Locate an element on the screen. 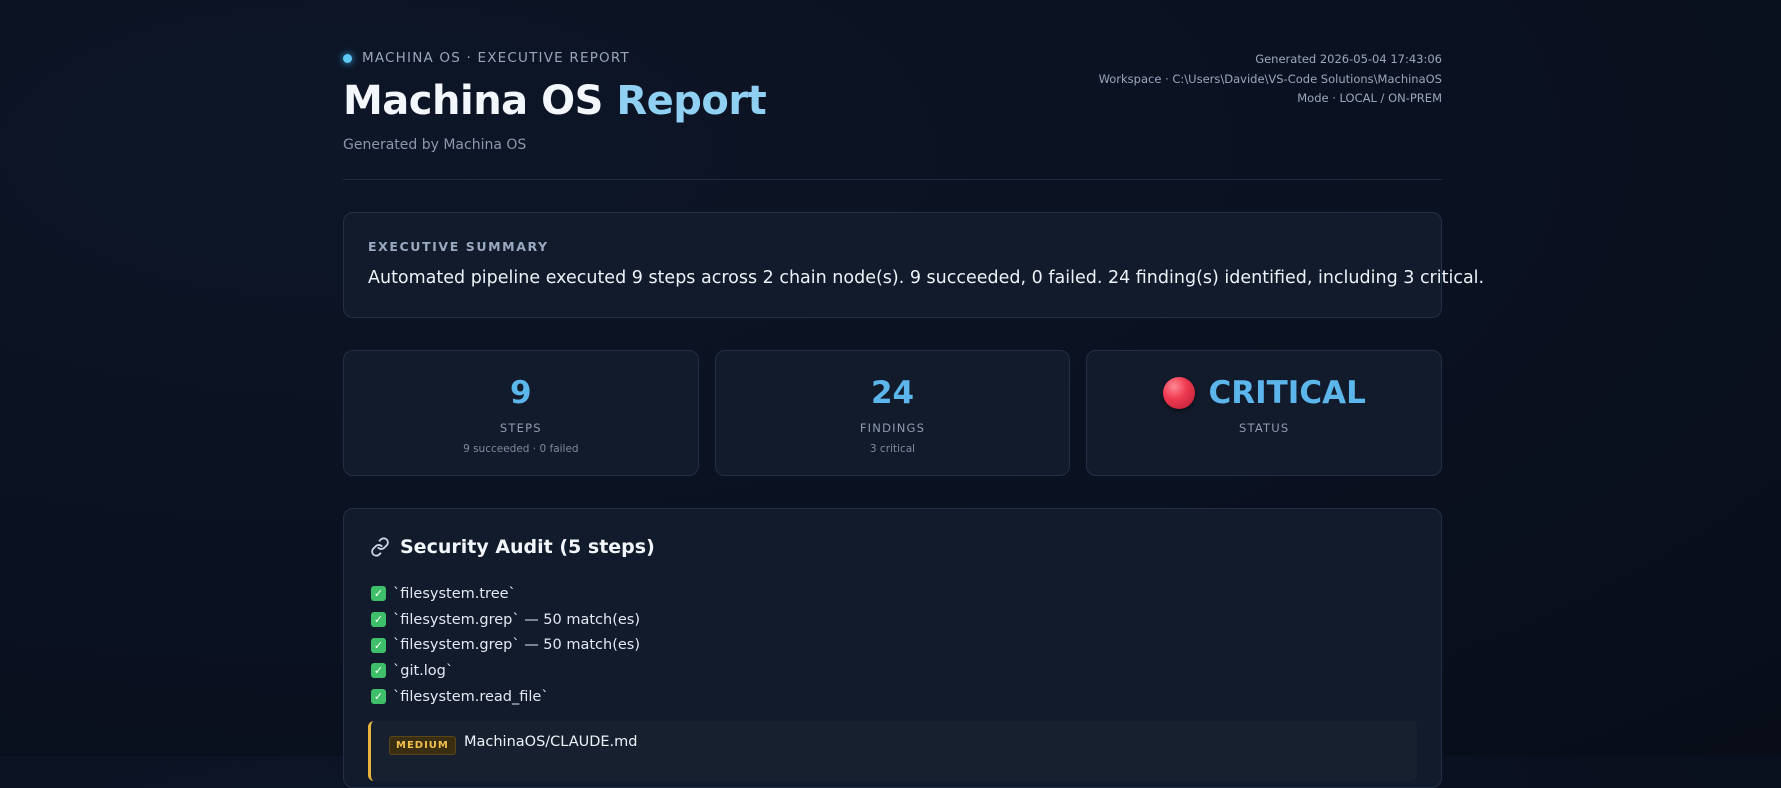 The image size is (1781, 788). stat-sub: 9 succeeded · 0 failed is located at coordinates (521, 449).